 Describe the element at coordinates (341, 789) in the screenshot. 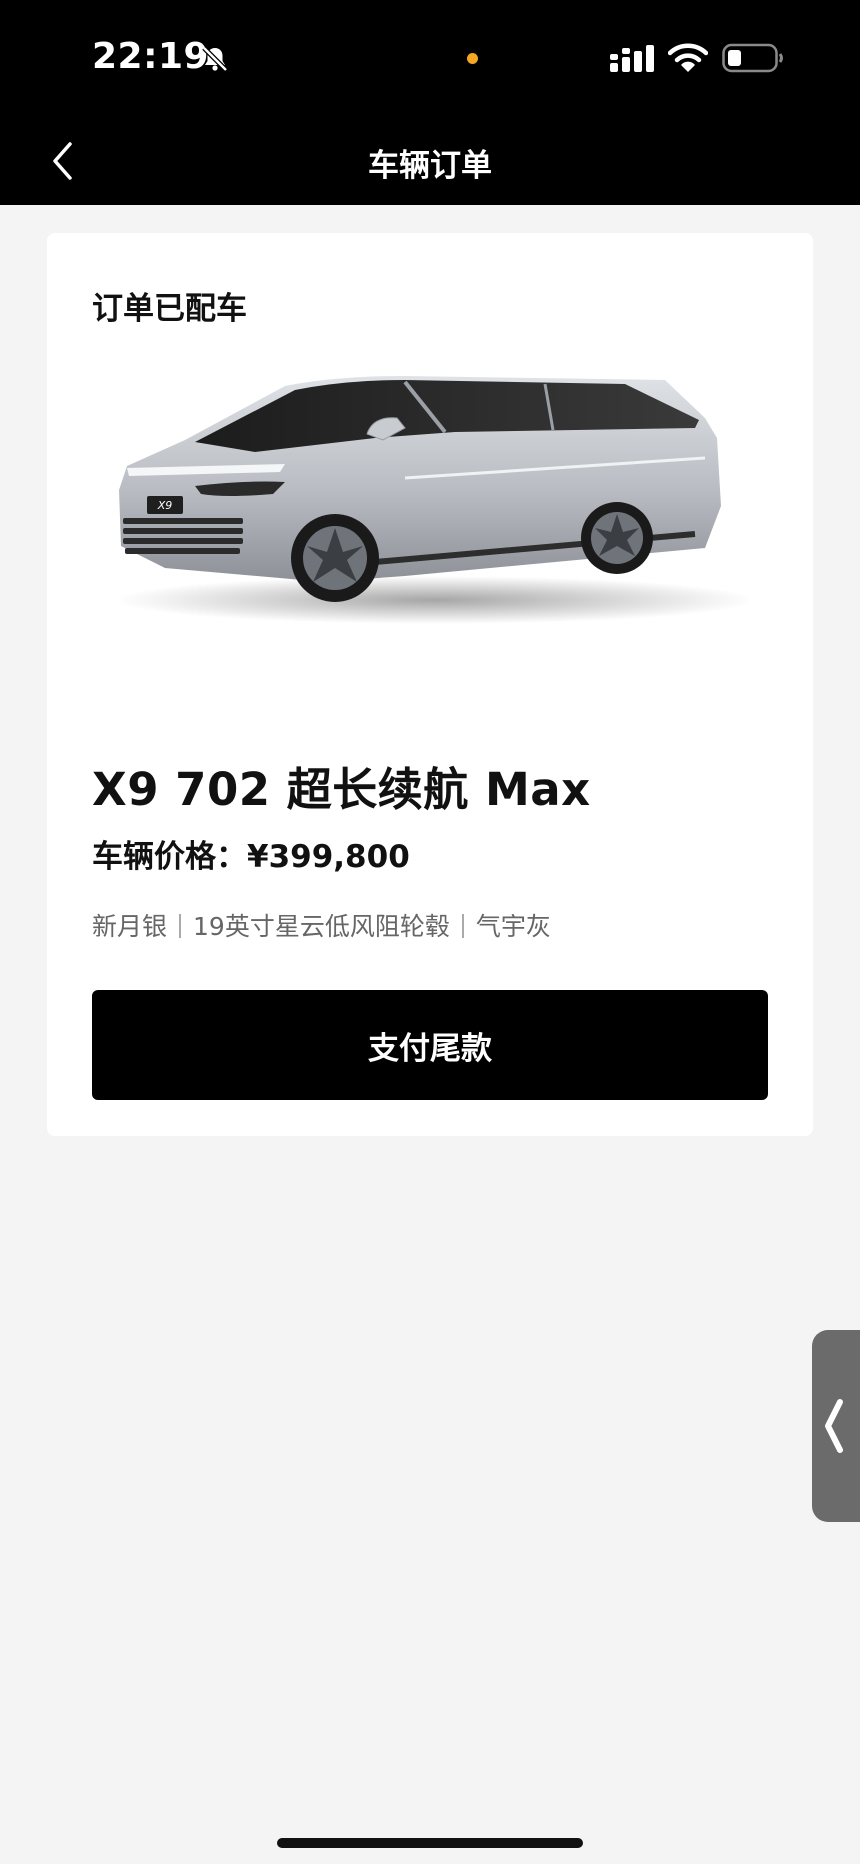

I see `car-model-name: X9 702 超长续航 Max` at that location.